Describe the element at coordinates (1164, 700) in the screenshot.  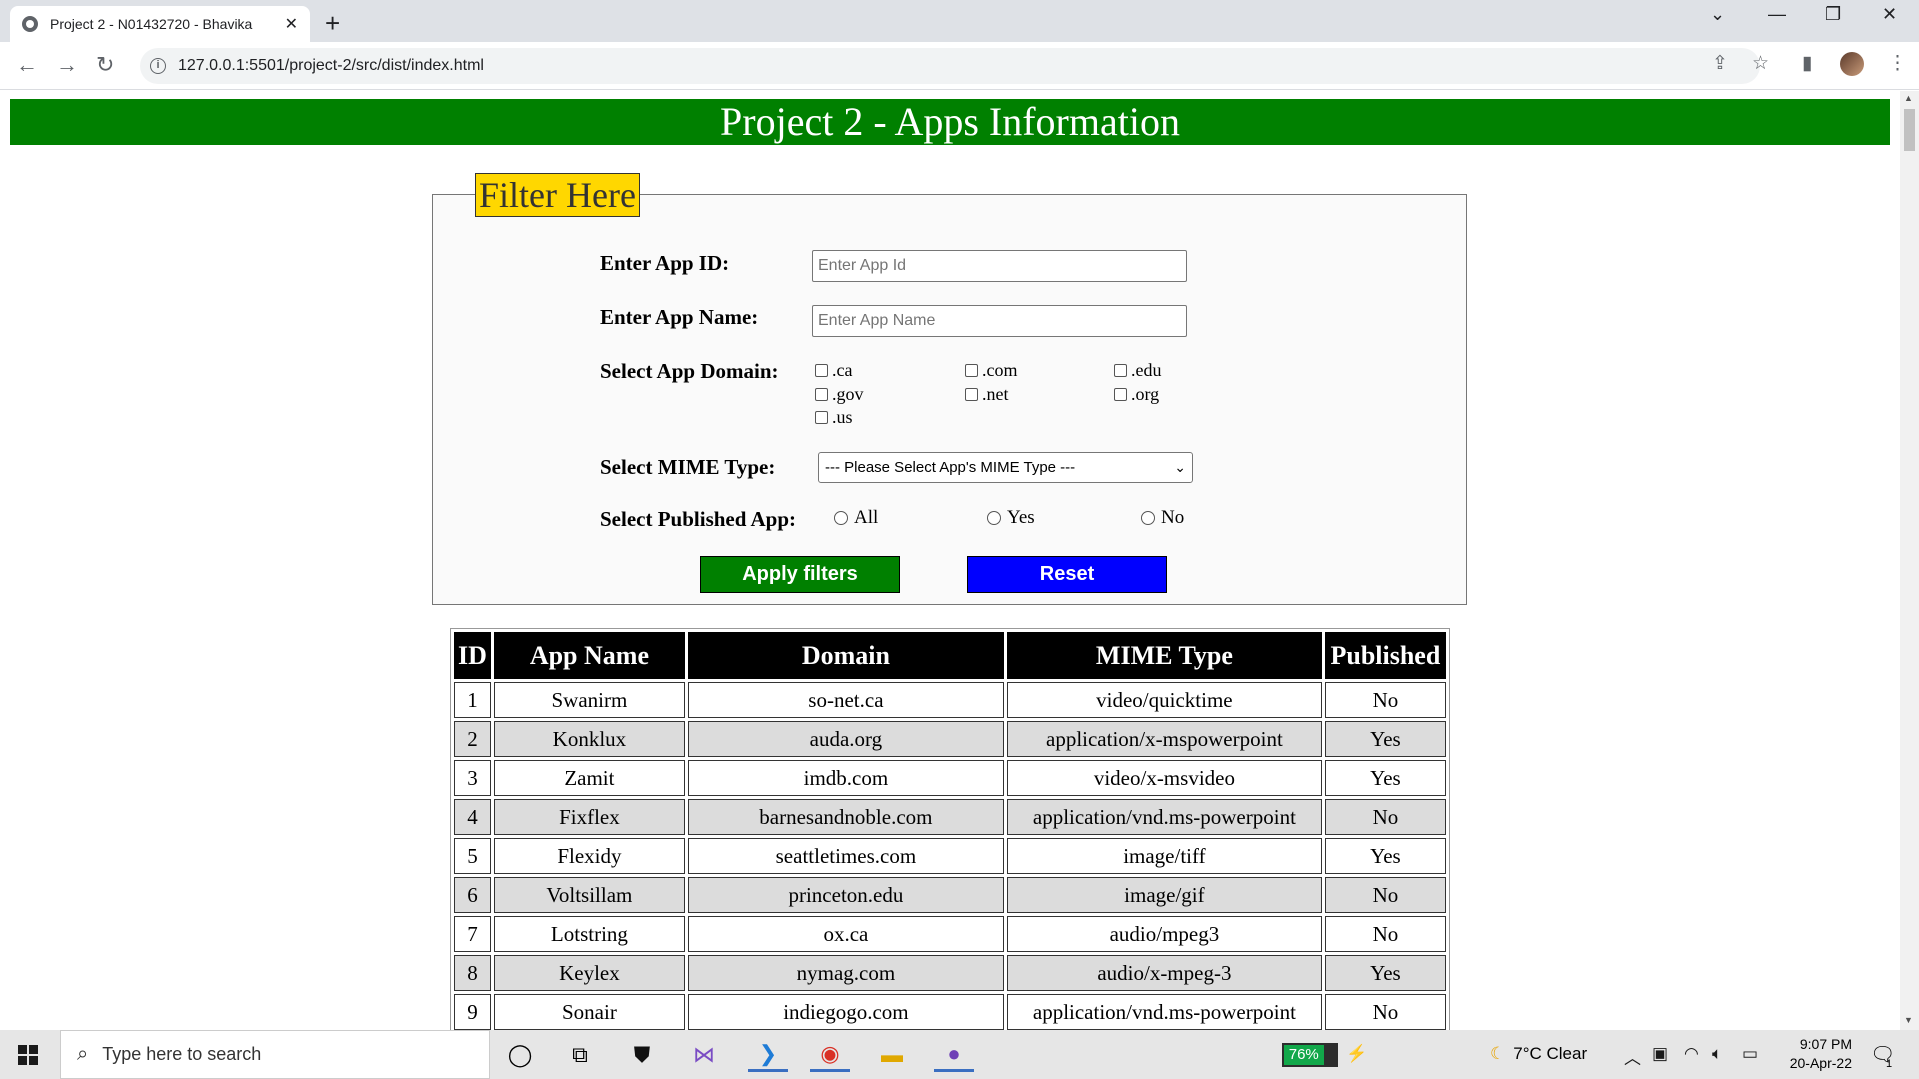
I see `cell-mime-type: video/quicktime` at that location.